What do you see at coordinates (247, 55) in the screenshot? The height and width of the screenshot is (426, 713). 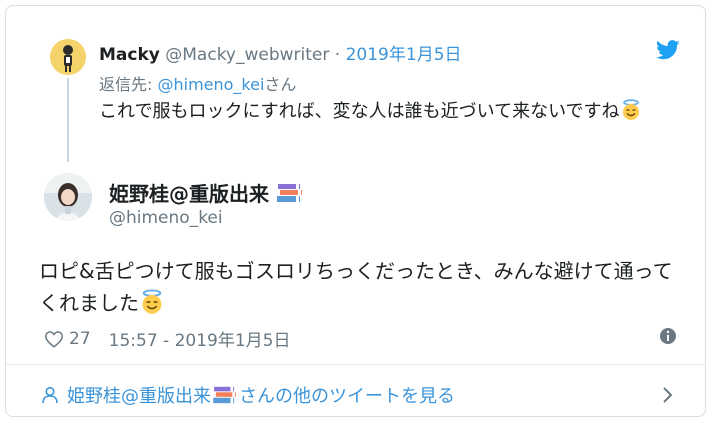 I see `parent-author-handle: @Macky_webwriter` at bounding box center [247, 55].